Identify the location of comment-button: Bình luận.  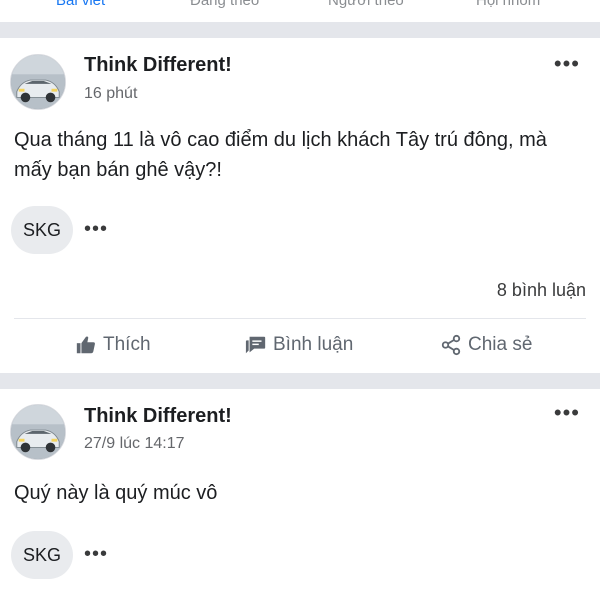
(299, 345).